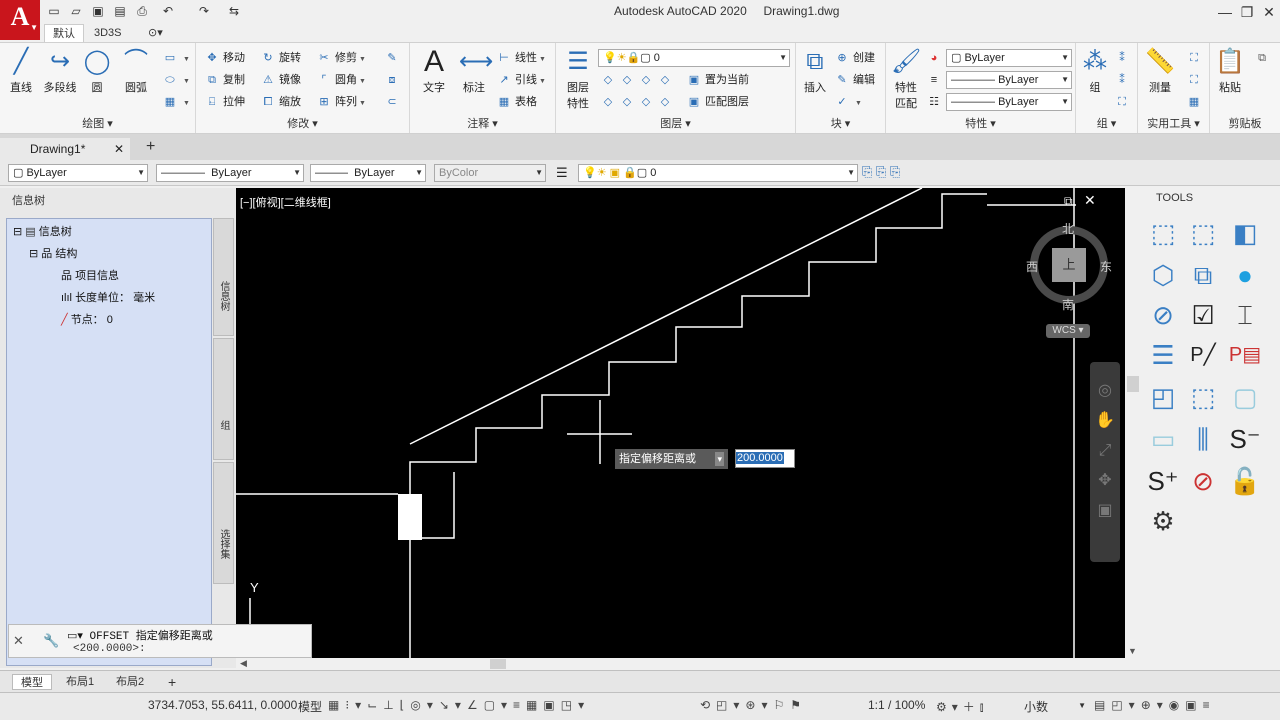 The width and height of the screenshot is (1280, 720). Describe the element at coordinates (90, 275) in the screenshot. I see `tree-node-project-info: 品 项目信息` at that location.